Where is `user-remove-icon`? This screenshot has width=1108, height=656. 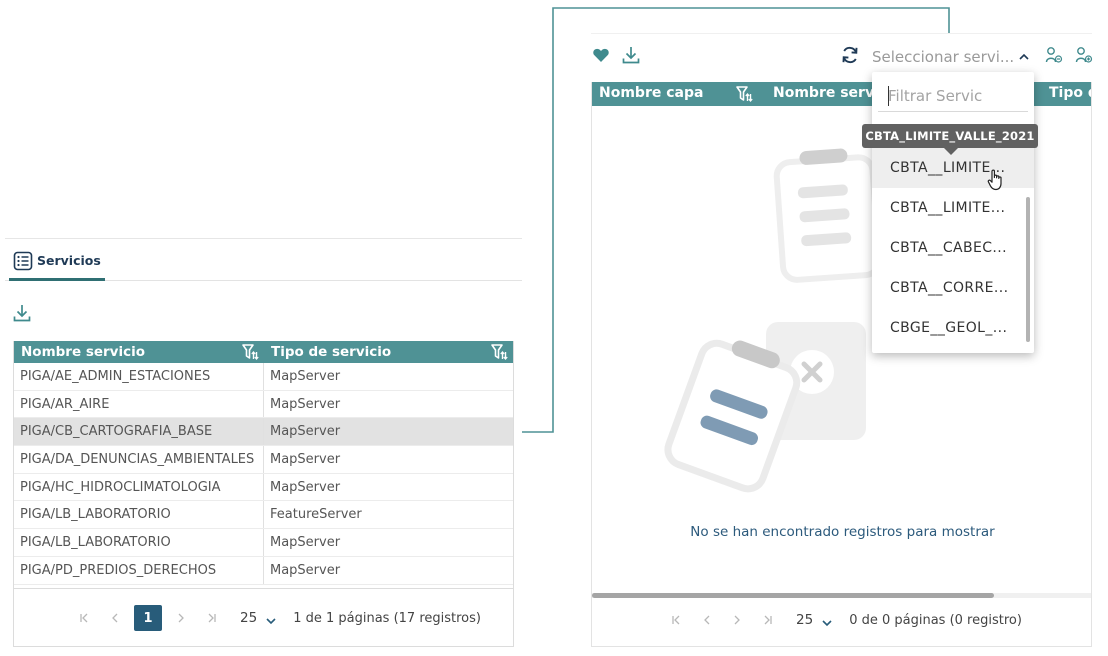
user-remove-icon is located at coordinates (1054, 55).